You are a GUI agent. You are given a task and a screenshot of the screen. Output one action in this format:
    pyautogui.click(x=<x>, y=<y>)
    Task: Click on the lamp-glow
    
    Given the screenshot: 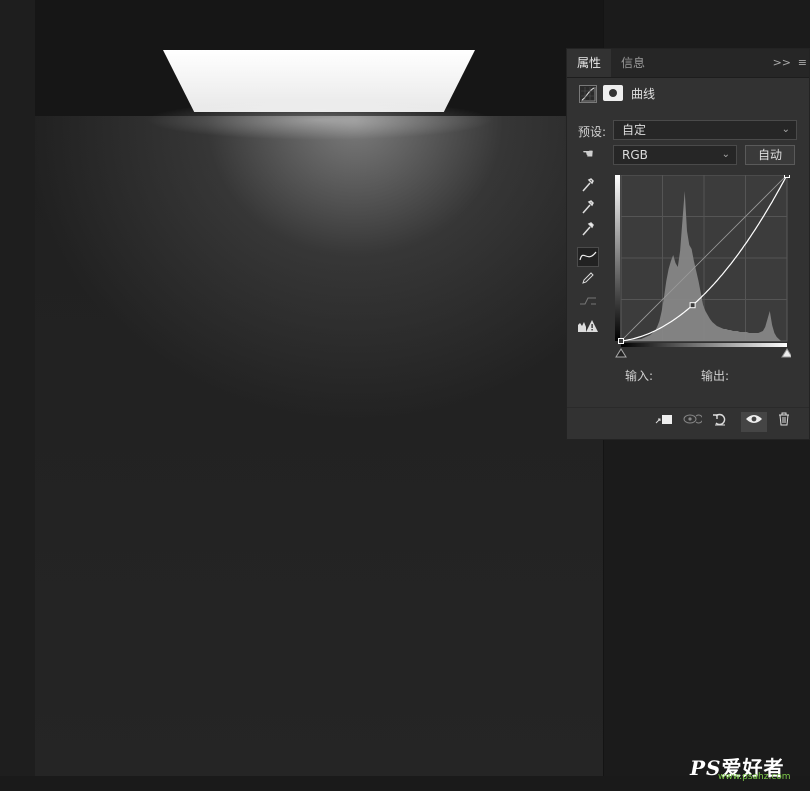 What is the action you would take?
    pyautogui.click(x=320, y=120)
    